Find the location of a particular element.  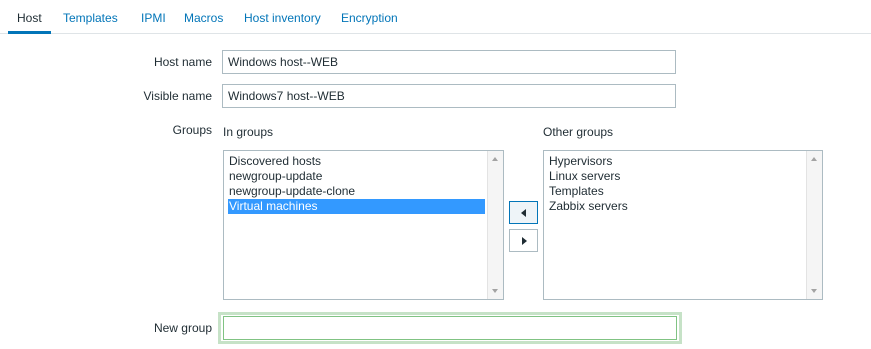

move-to-in-groups-button is located at coordinates (523, 212).